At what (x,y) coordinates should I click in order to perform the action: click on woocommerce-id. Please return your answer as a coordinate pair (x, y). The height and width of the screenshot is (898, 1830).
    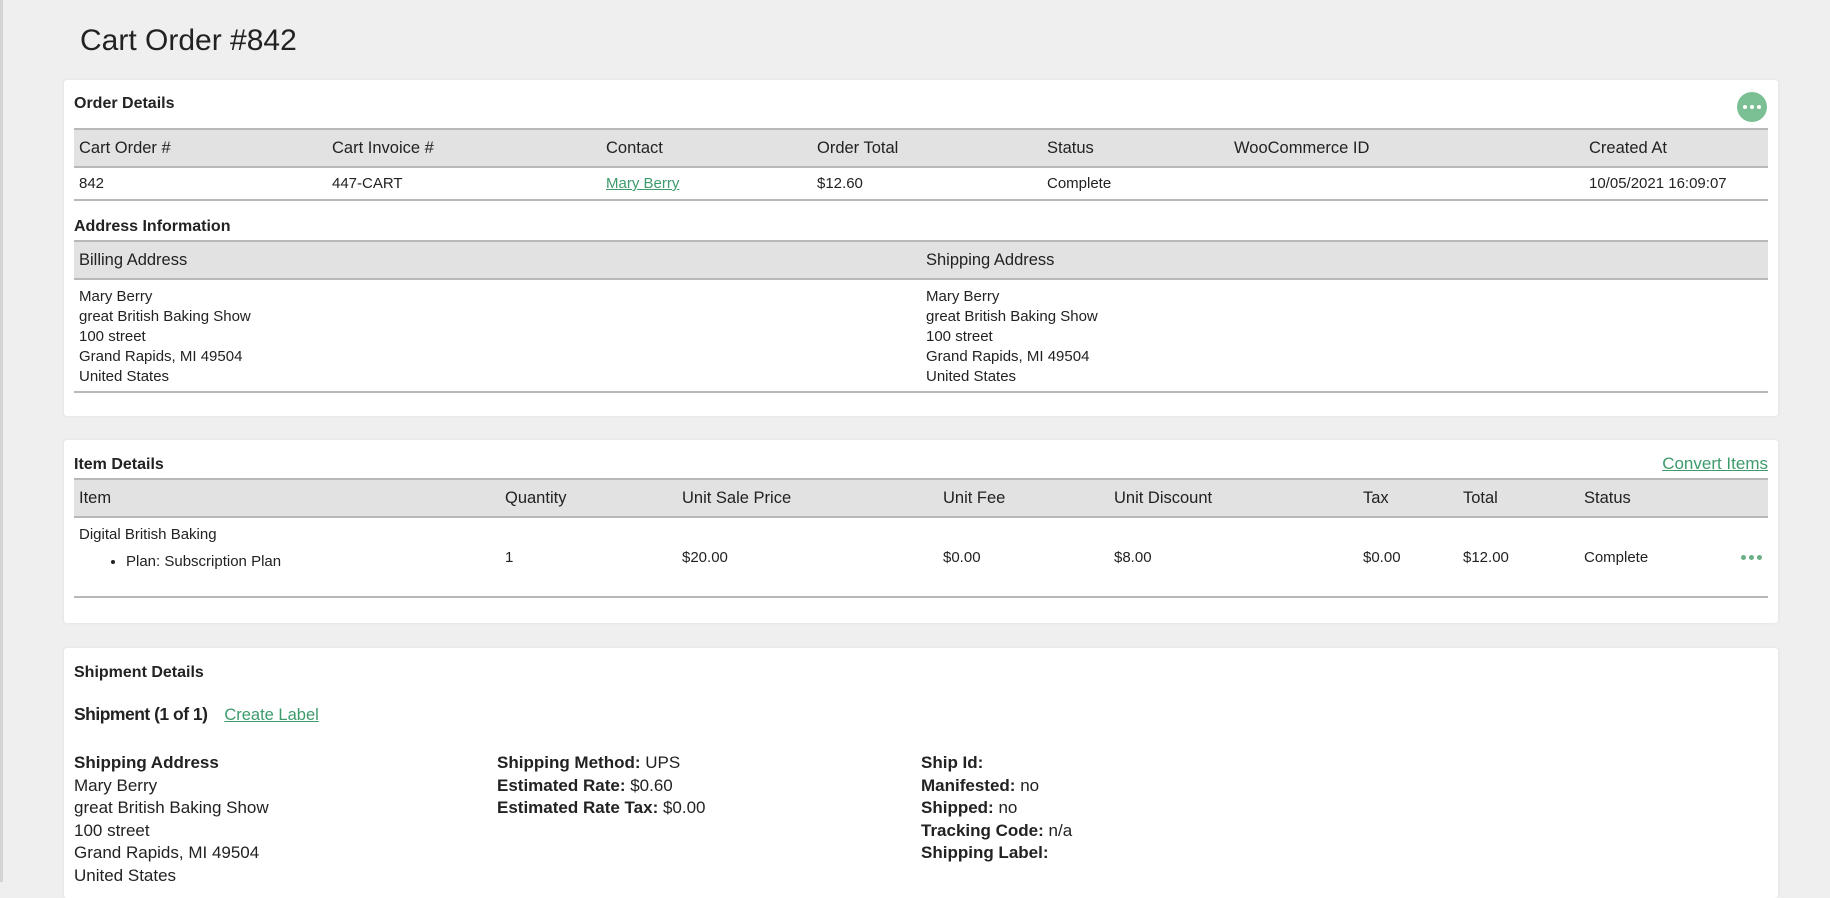
    Looking at the image, I should click on (1406, 183).